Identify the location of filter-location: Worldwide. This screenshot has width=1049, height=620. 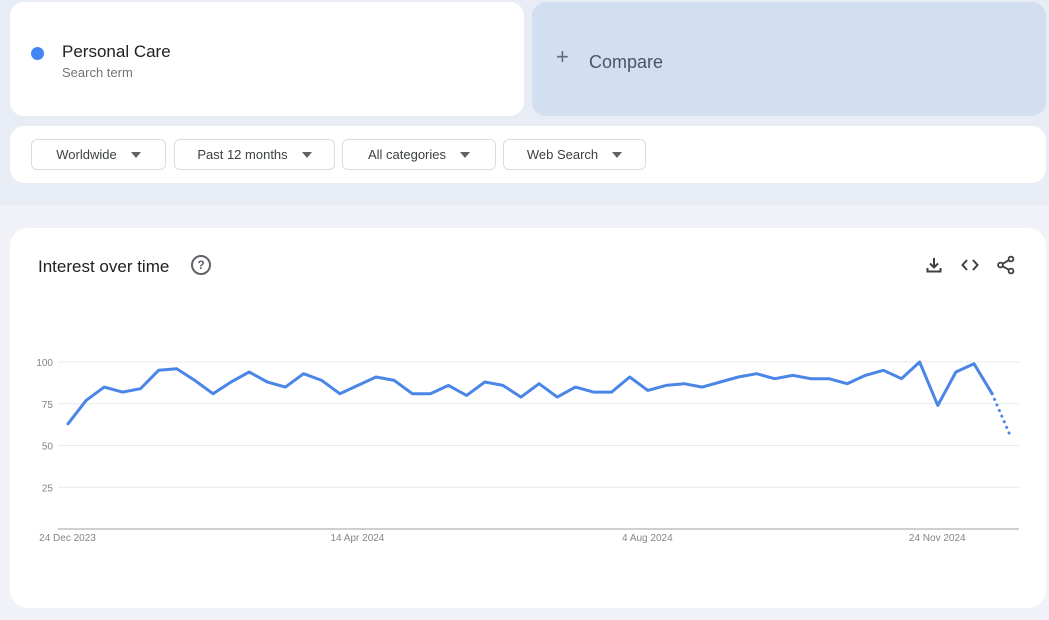
(98, 154).